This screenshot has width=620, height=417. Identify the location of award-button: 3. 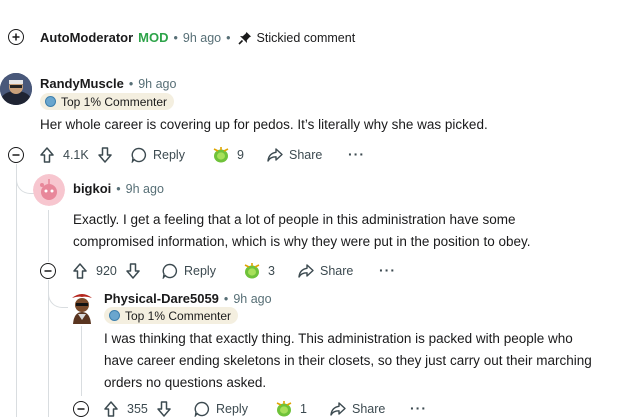
(258, 271).